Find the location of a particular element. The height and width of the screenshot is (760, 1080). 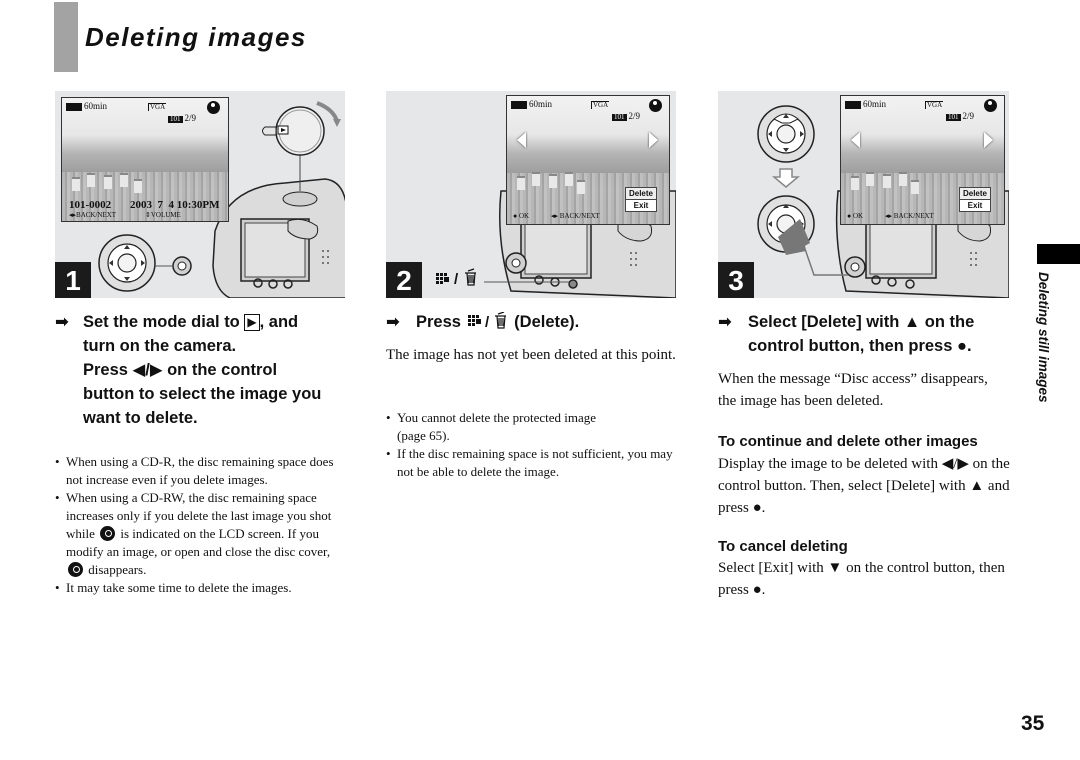

control-button-icon is located at coordinates (127, 263).